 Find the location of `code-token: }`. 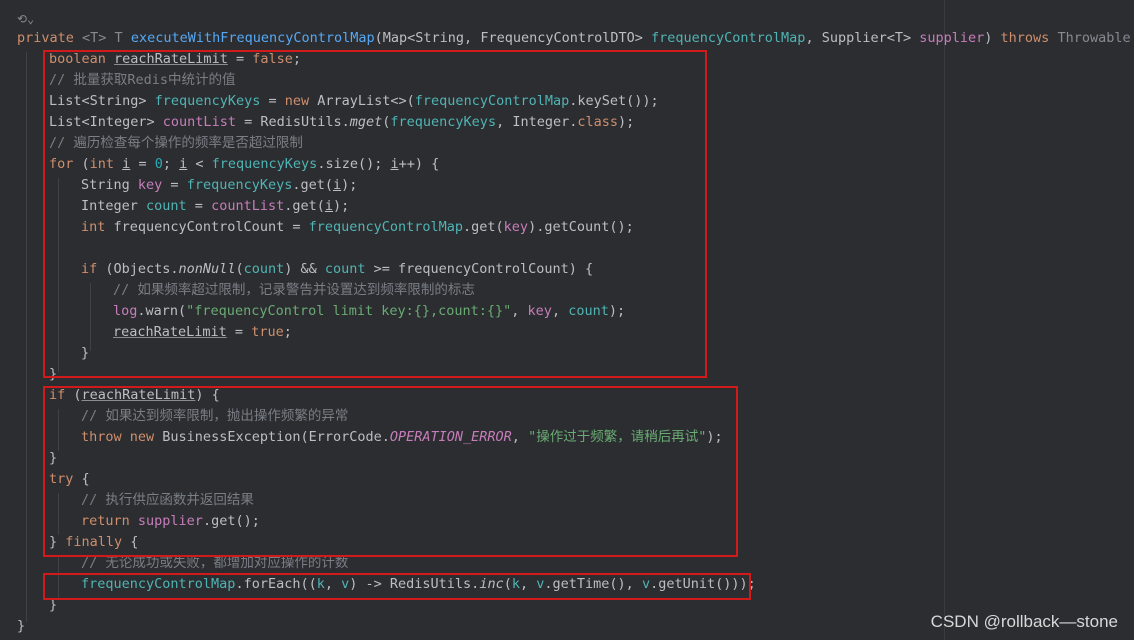

code-token: } is located at coordinates (21, 626).